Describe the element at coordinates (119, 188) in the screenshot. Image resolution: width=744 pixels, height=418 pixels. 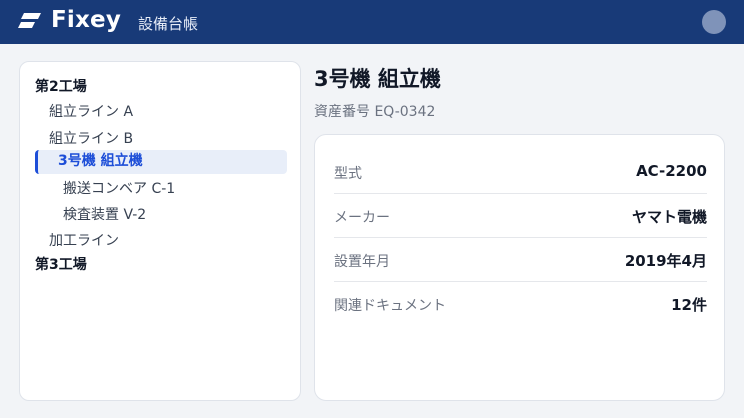
I see `tree-item-conveyor-c1: 搬送コンベア C-1` at that location.